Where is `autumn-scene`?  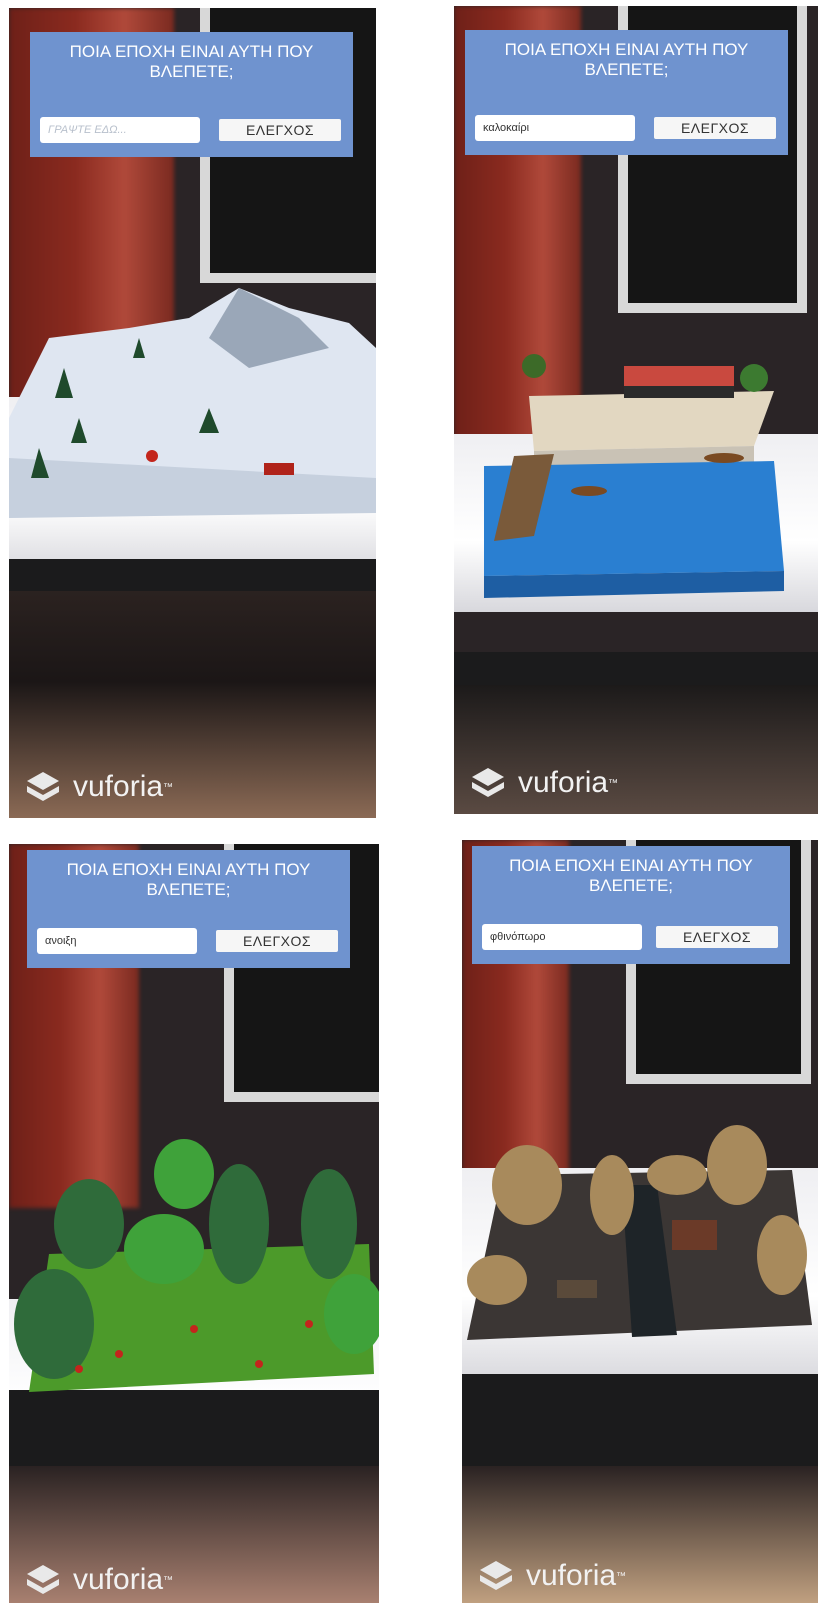
autumn-scene is located at coordinates (639, 1232).